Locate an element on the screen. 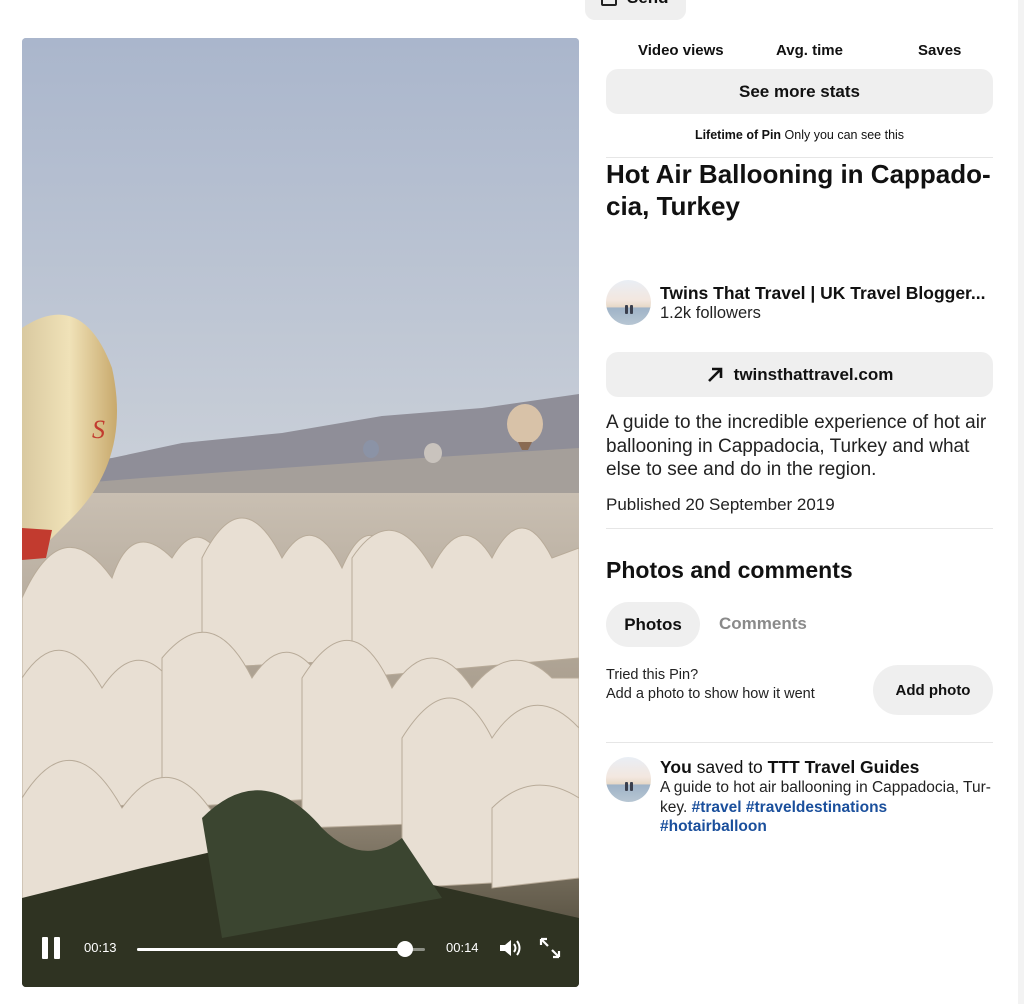  progress-handle is located at coordinates (404, 949).